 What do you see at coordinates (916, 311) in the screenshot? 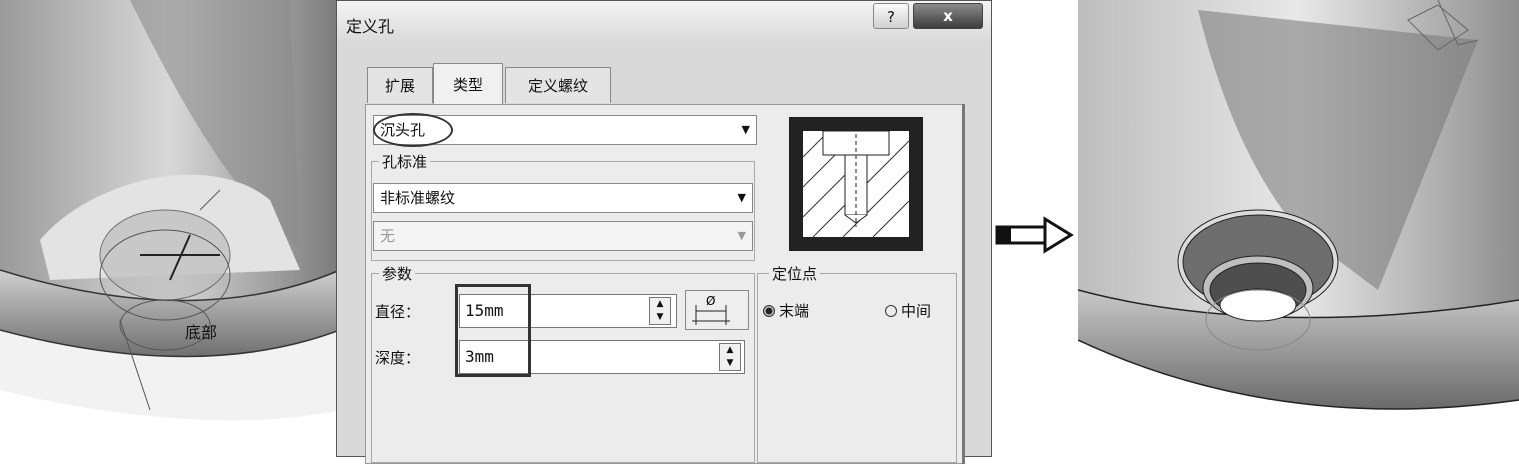
I see `radio-middle-label: 中间` at bounding box center [916, 311].